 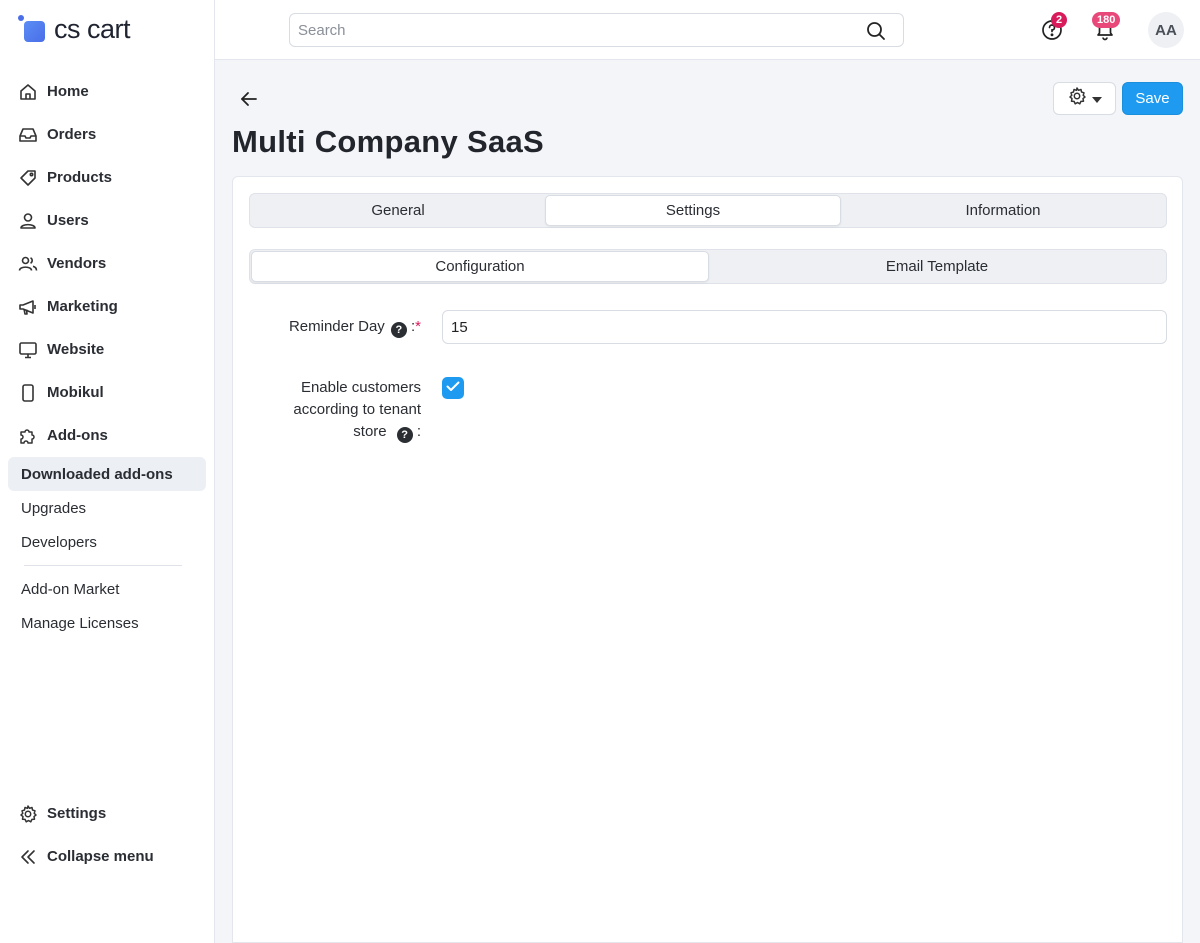 I want to click on double-chevron-left-icon, so click(x=28, y=857).